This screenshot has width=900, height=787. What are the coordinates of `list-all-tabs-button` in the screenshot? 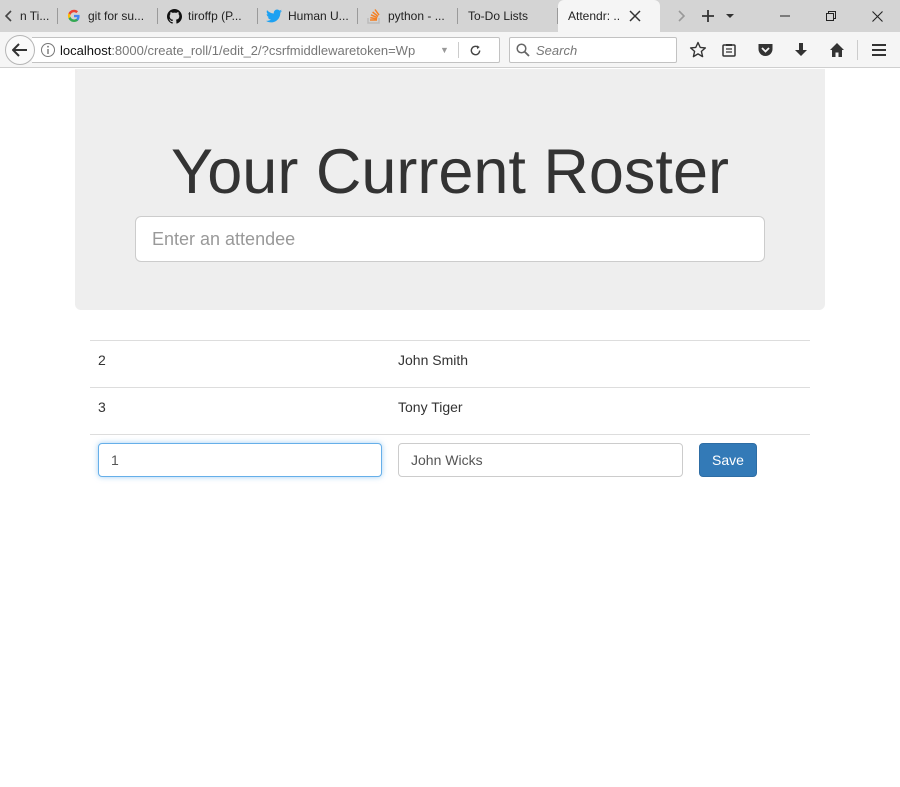 It's located at (730, 16).